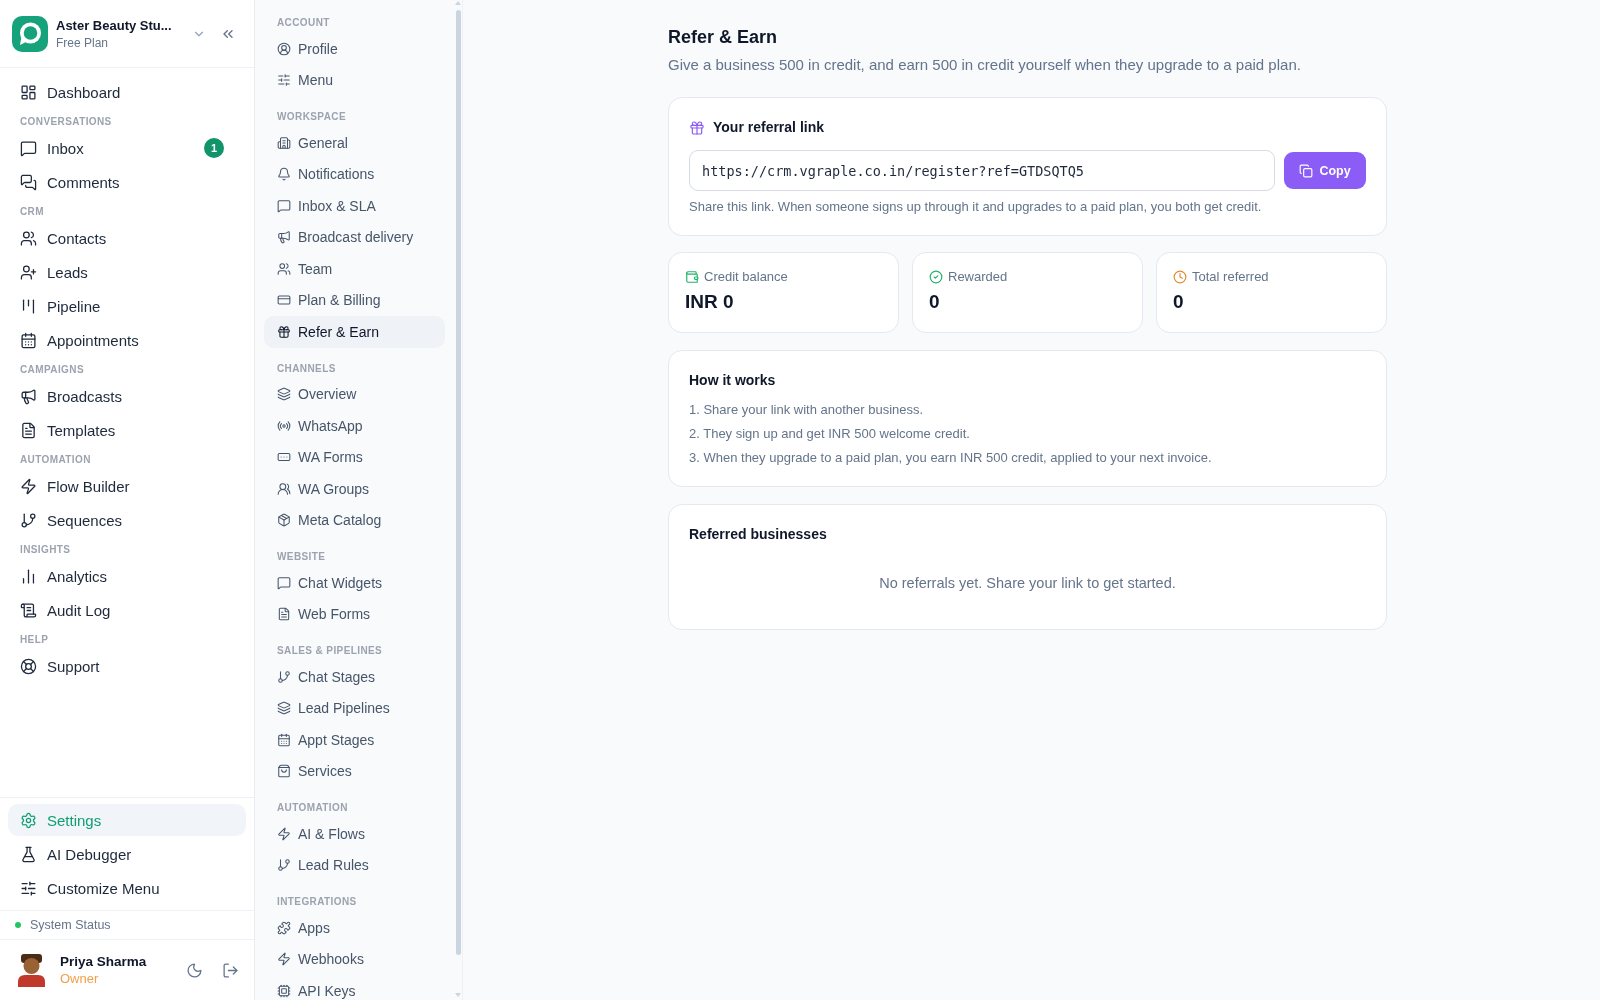 This screenshot has width=1600, height=1000. I want to click on section-heading: INSIGHTS, so click(45, 550).